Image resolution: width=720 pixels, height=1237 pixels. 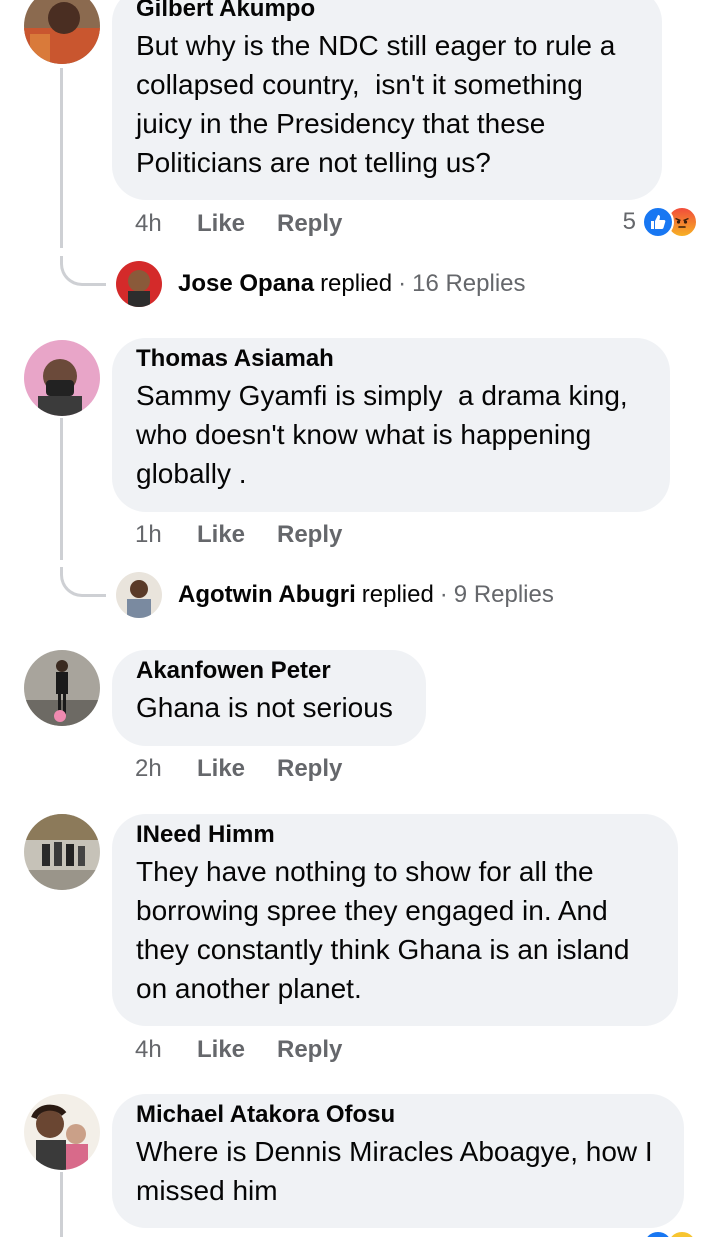 I want to click on reply-author: Jose Opana, so click(x=246, y=284).